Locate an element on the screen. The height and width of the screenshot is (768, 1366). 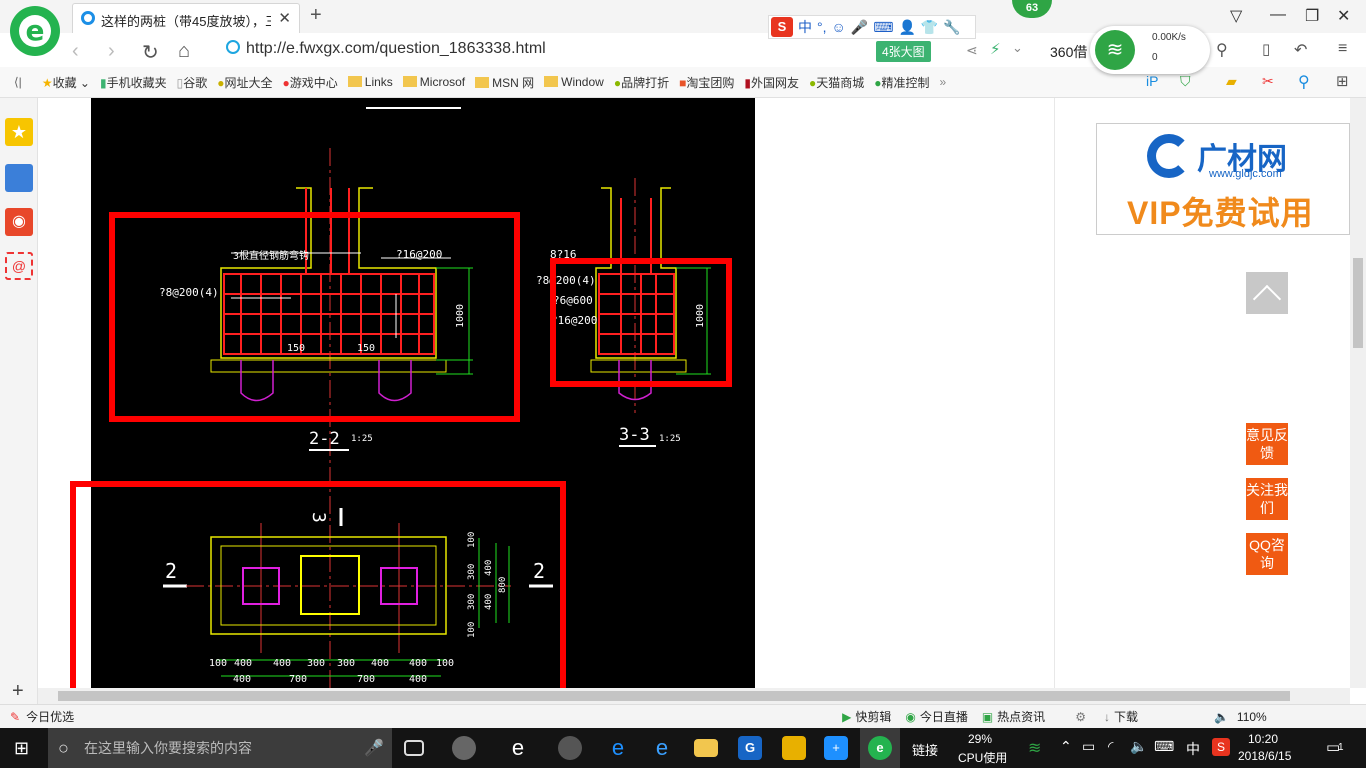
keyboard-tray-icon: ⌨ is located at coordinates (1164, 746).